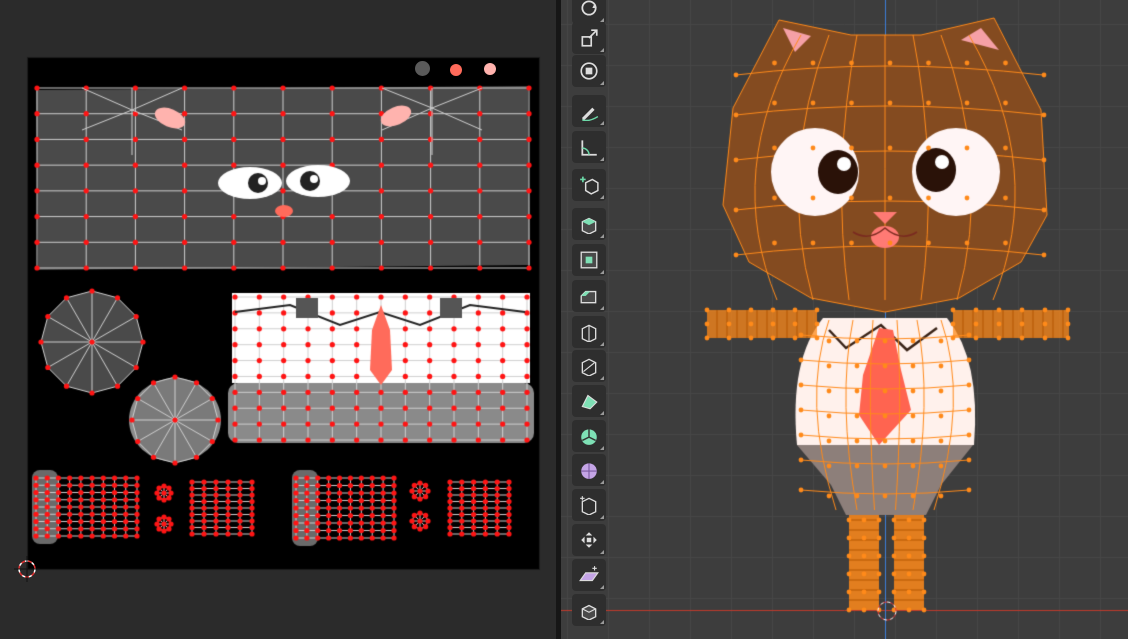  I want to click on measure-tool-icon, so click(589, 148).